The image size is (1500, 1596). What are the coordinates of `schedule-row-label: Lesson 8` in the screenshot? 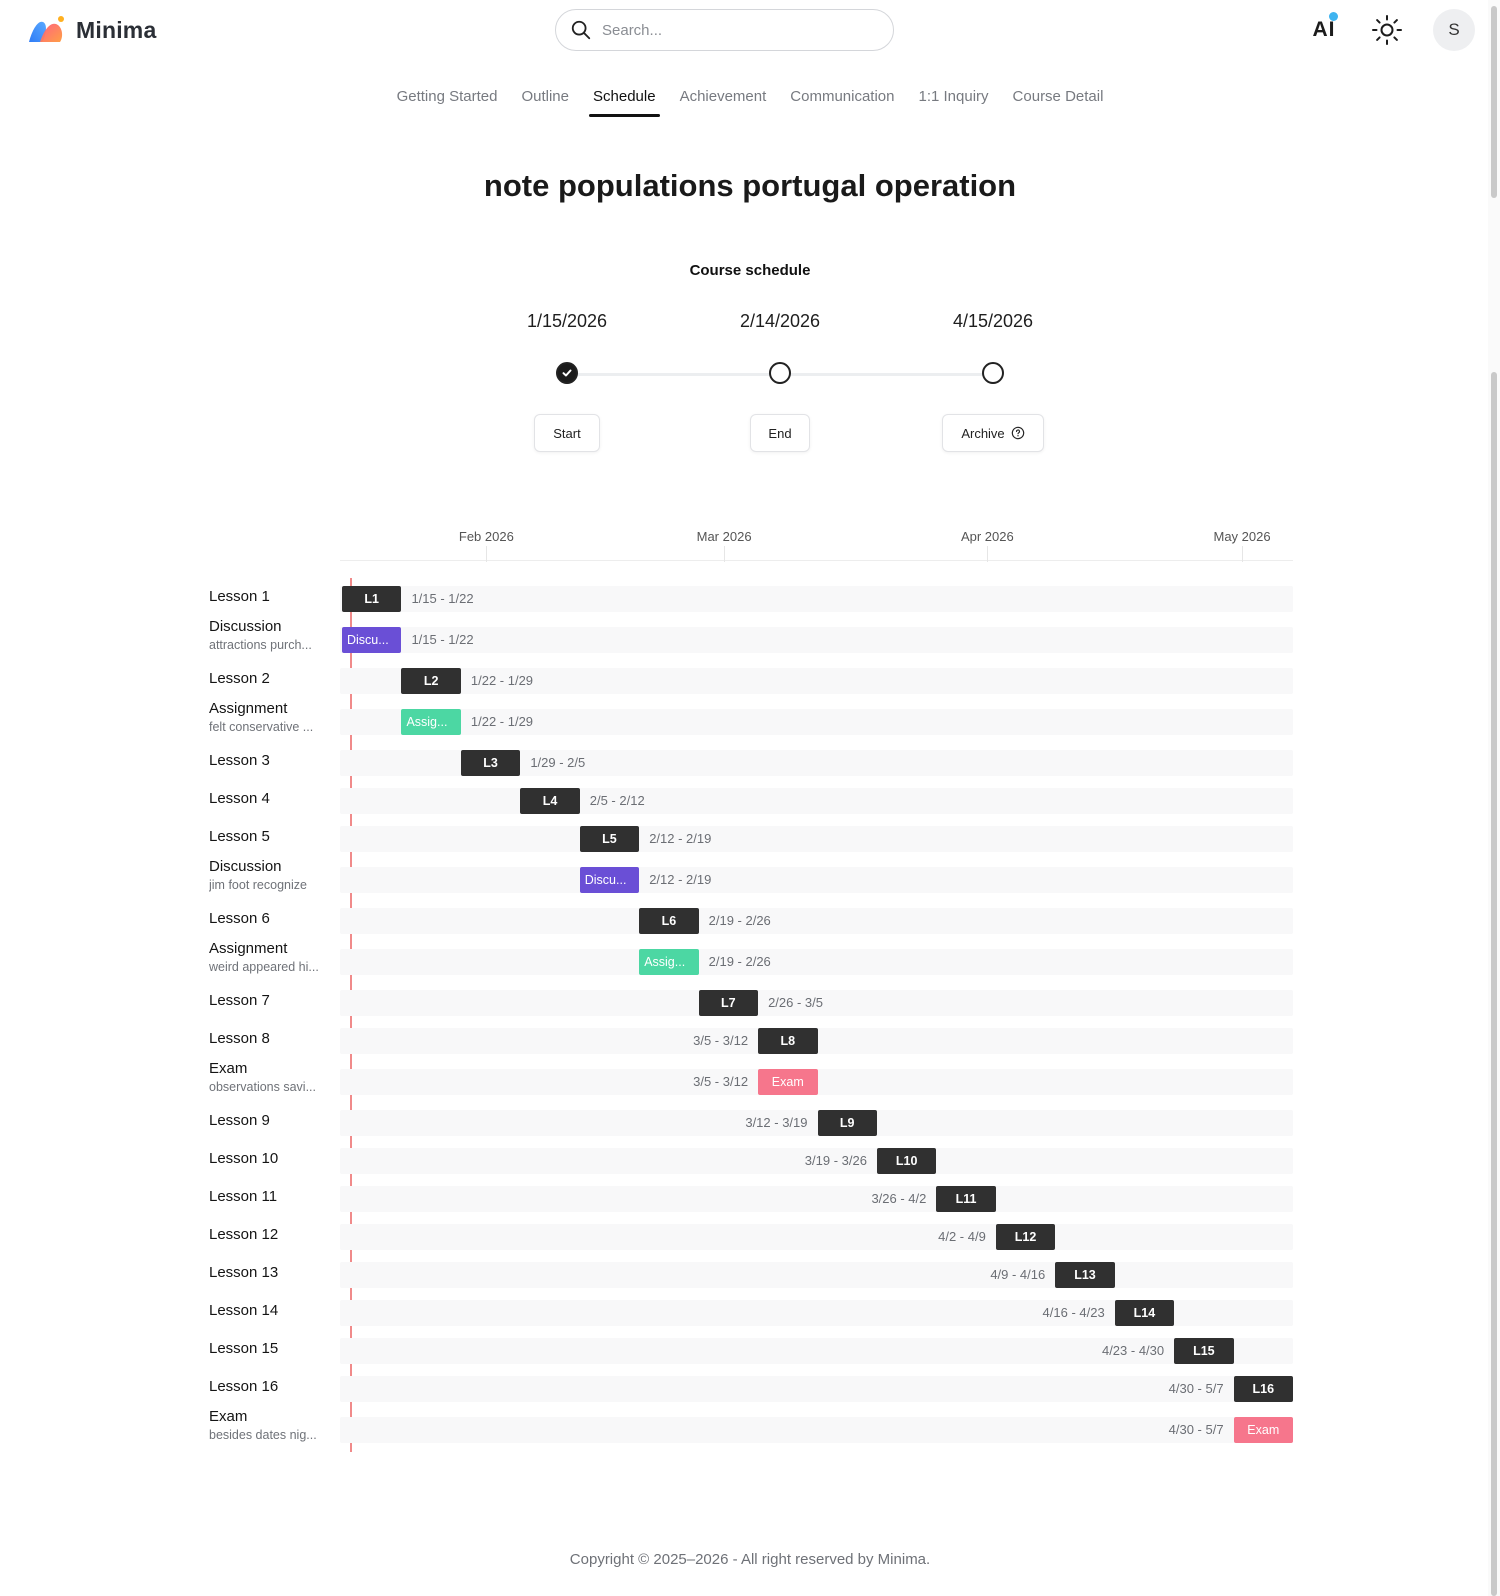 It's located at (271, 1038).